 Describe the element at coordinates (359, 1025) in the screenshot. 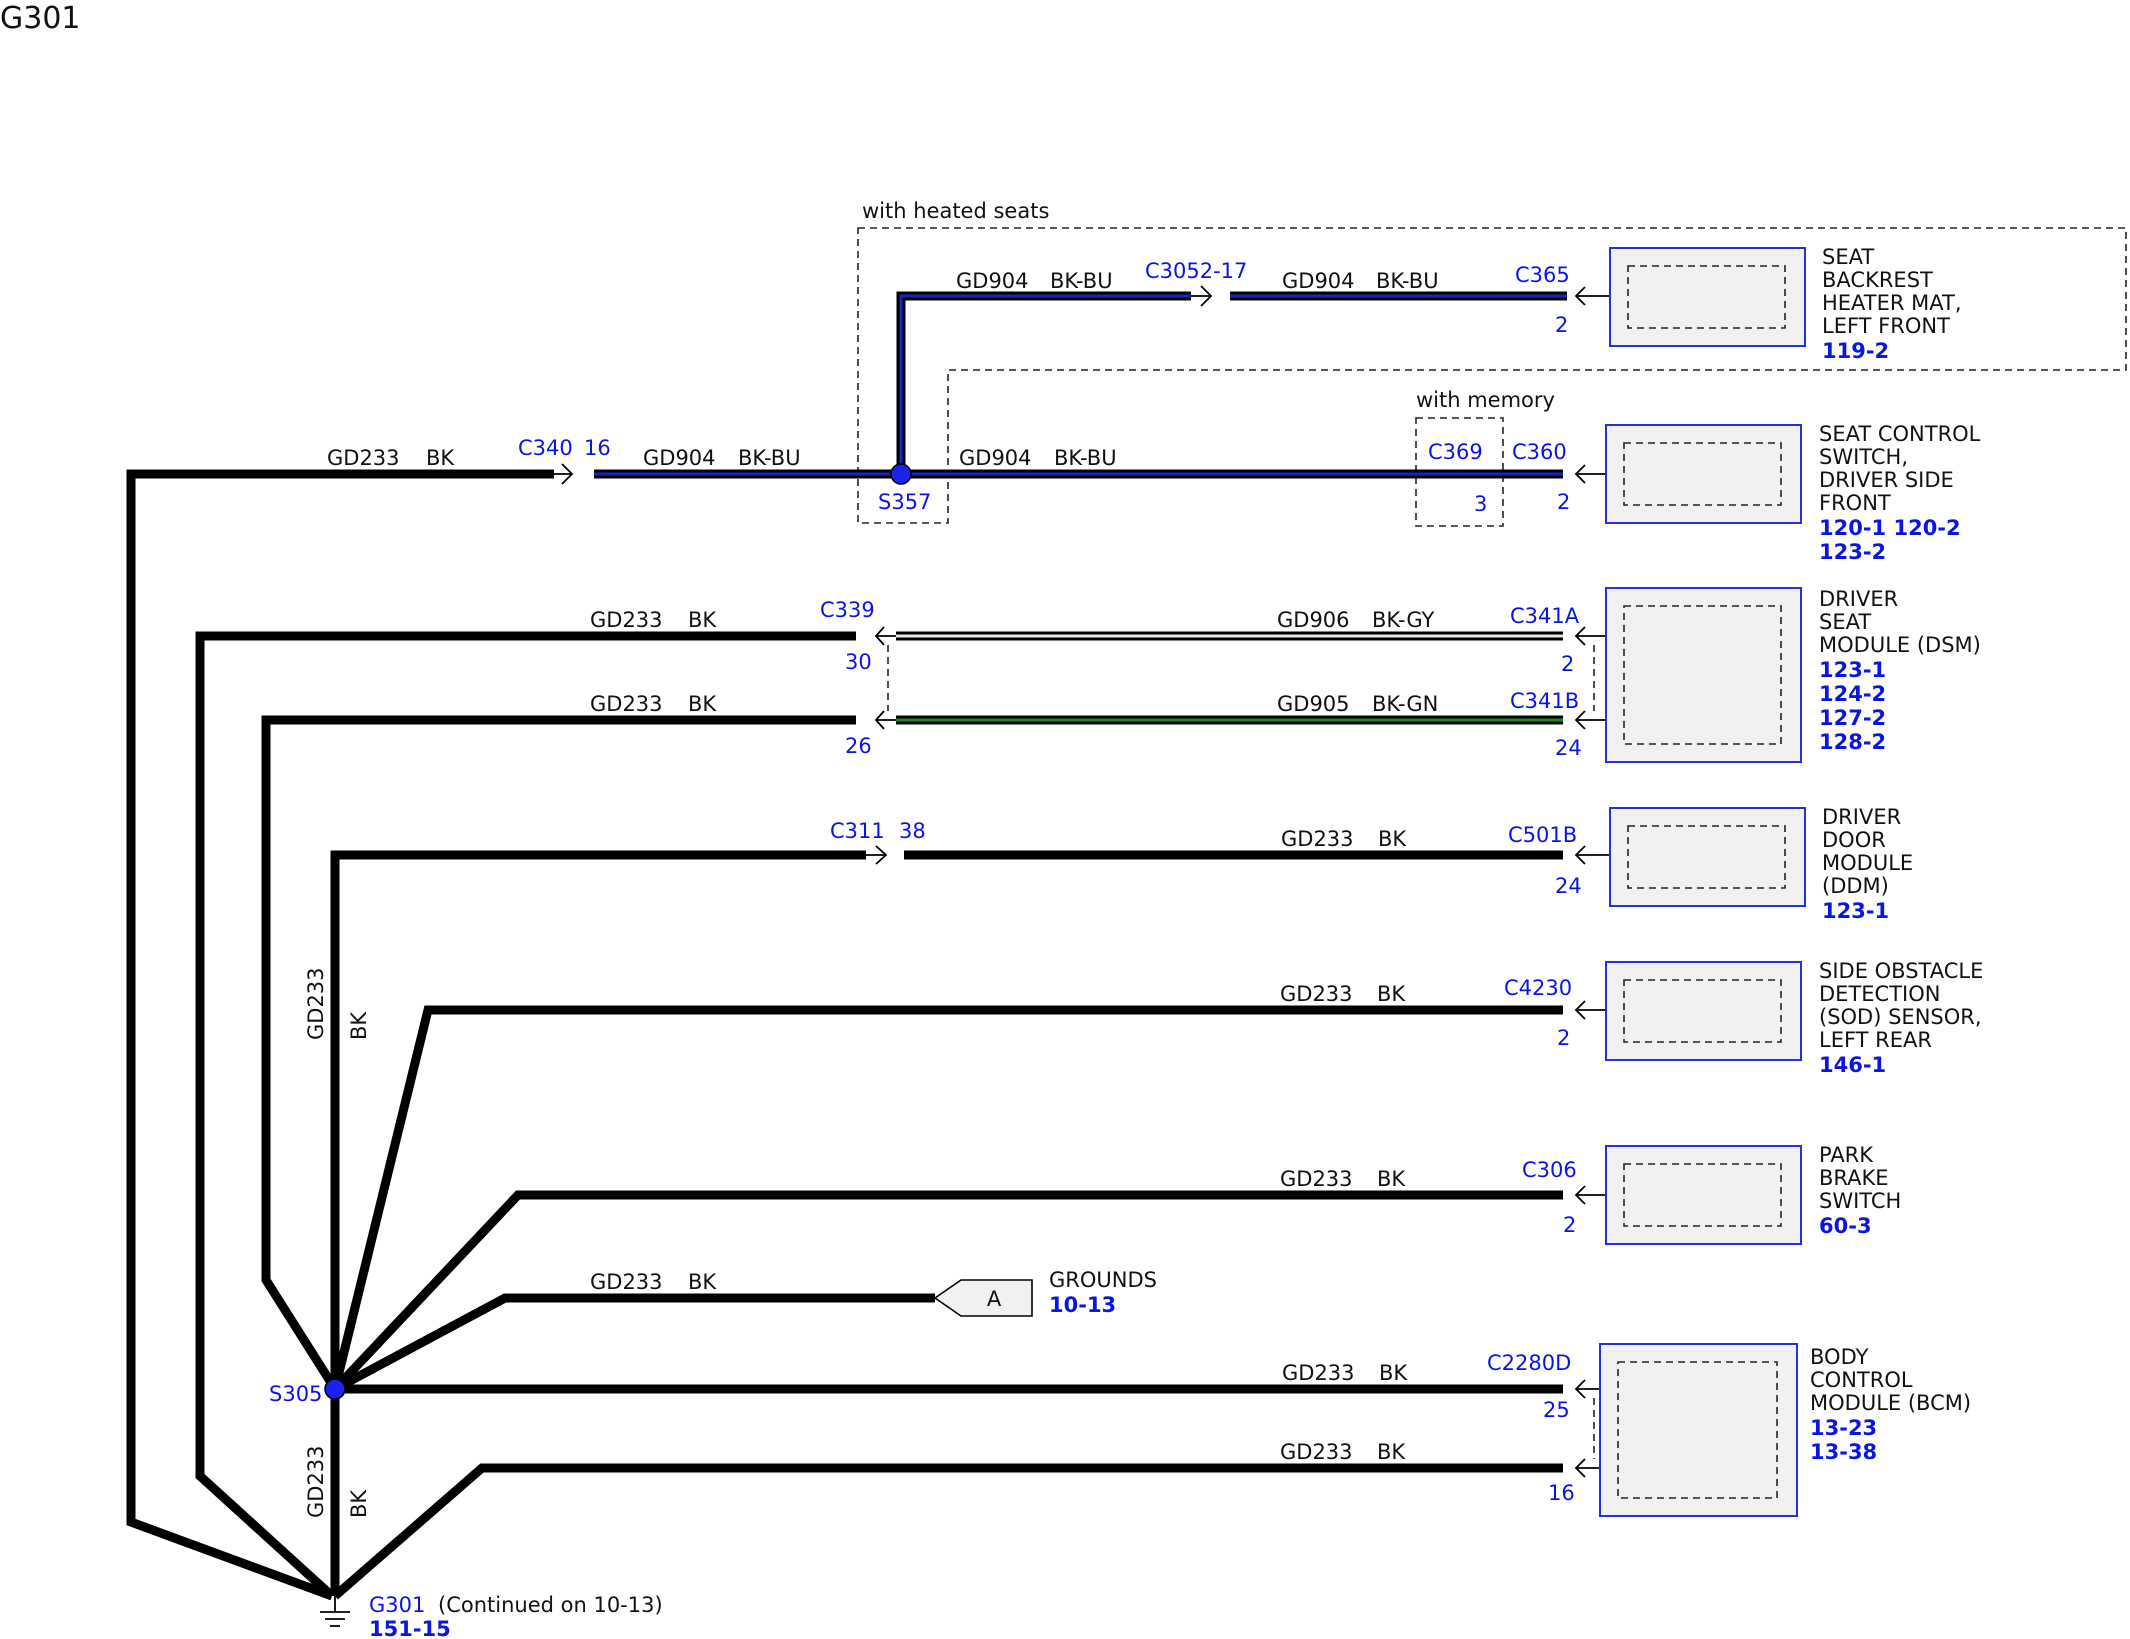

I see `wire-color-label-vertical: BK` at that location.